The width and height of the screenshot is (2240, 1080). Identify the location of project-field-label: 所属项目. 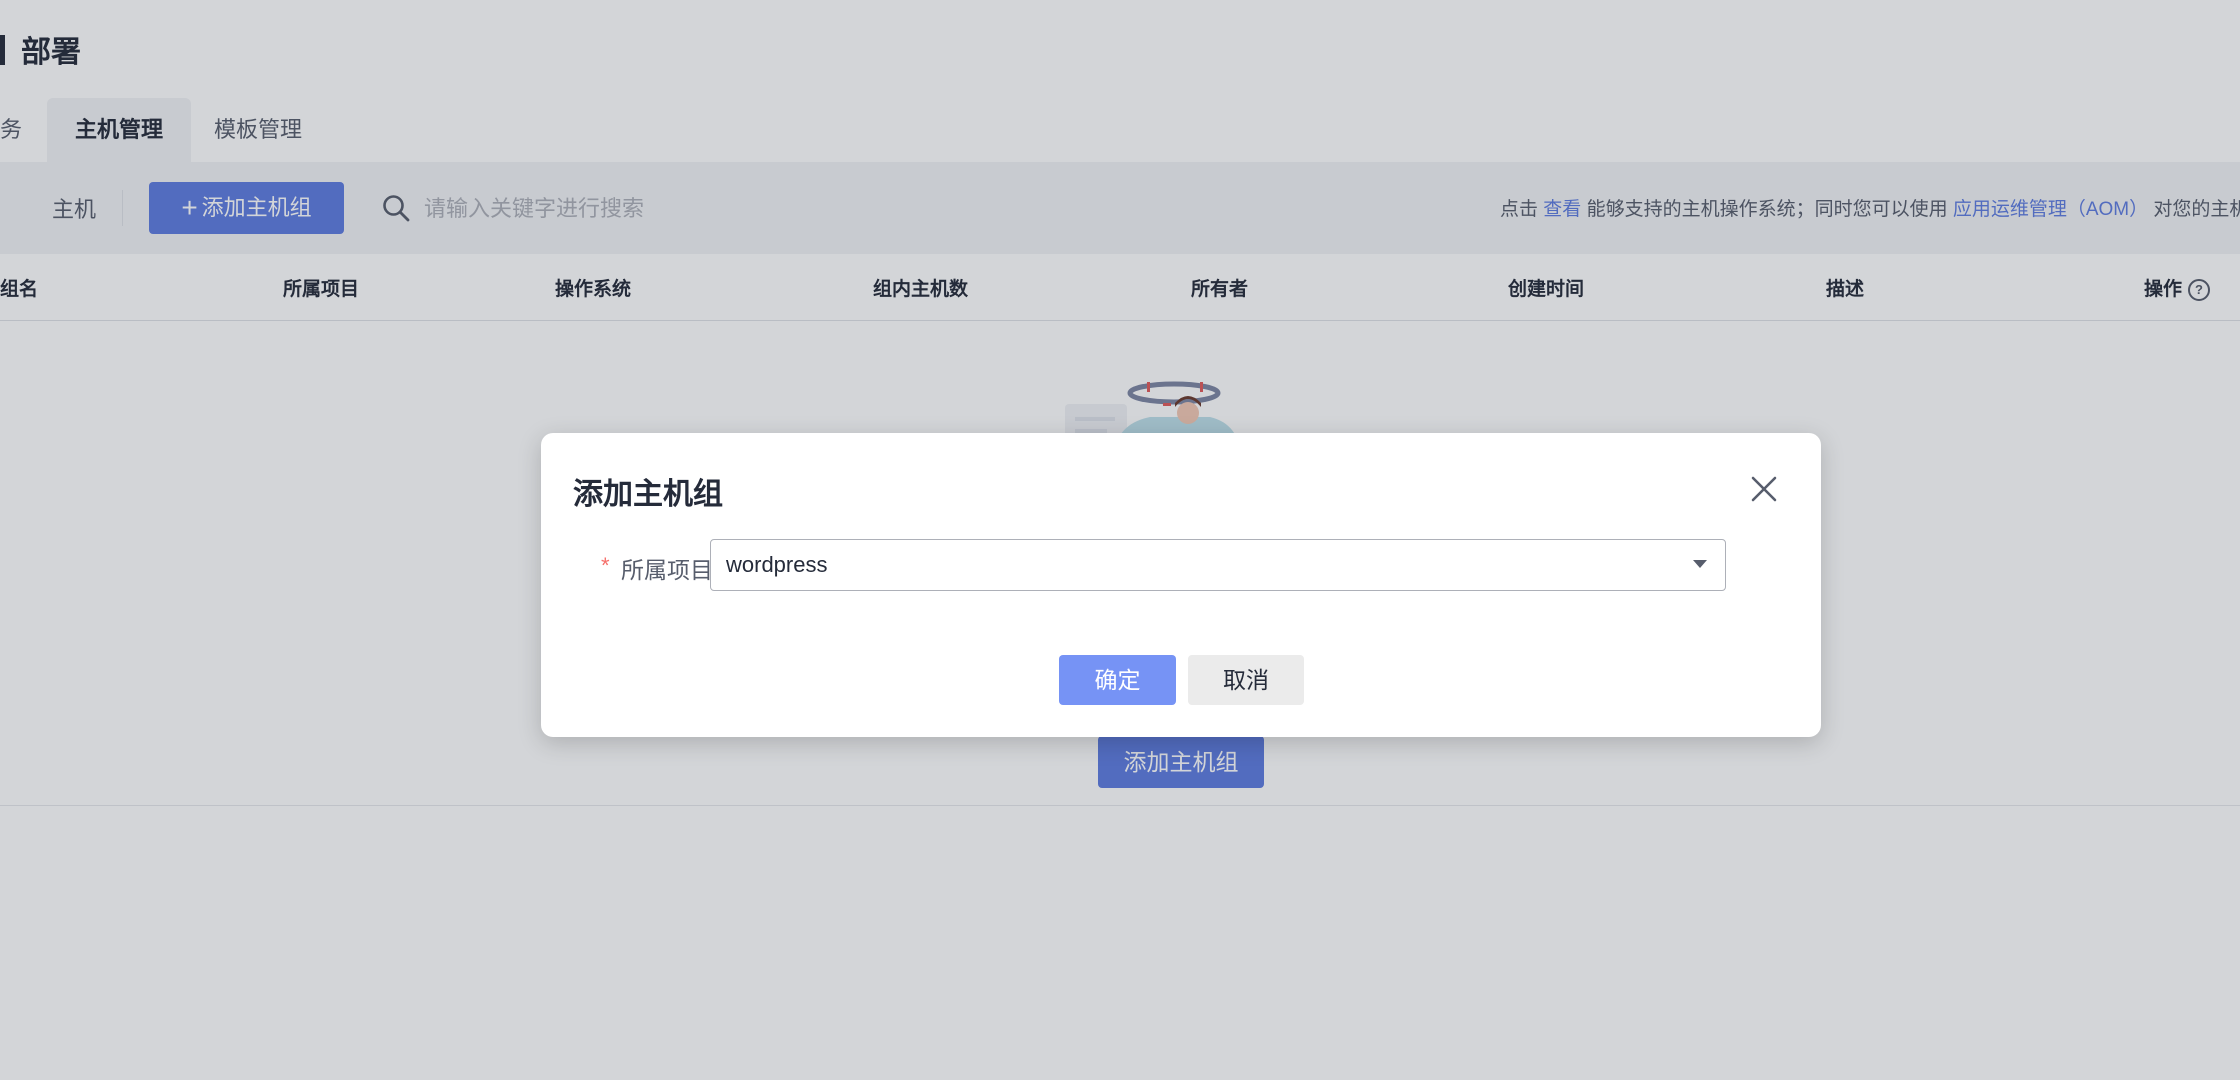
(667, 570).